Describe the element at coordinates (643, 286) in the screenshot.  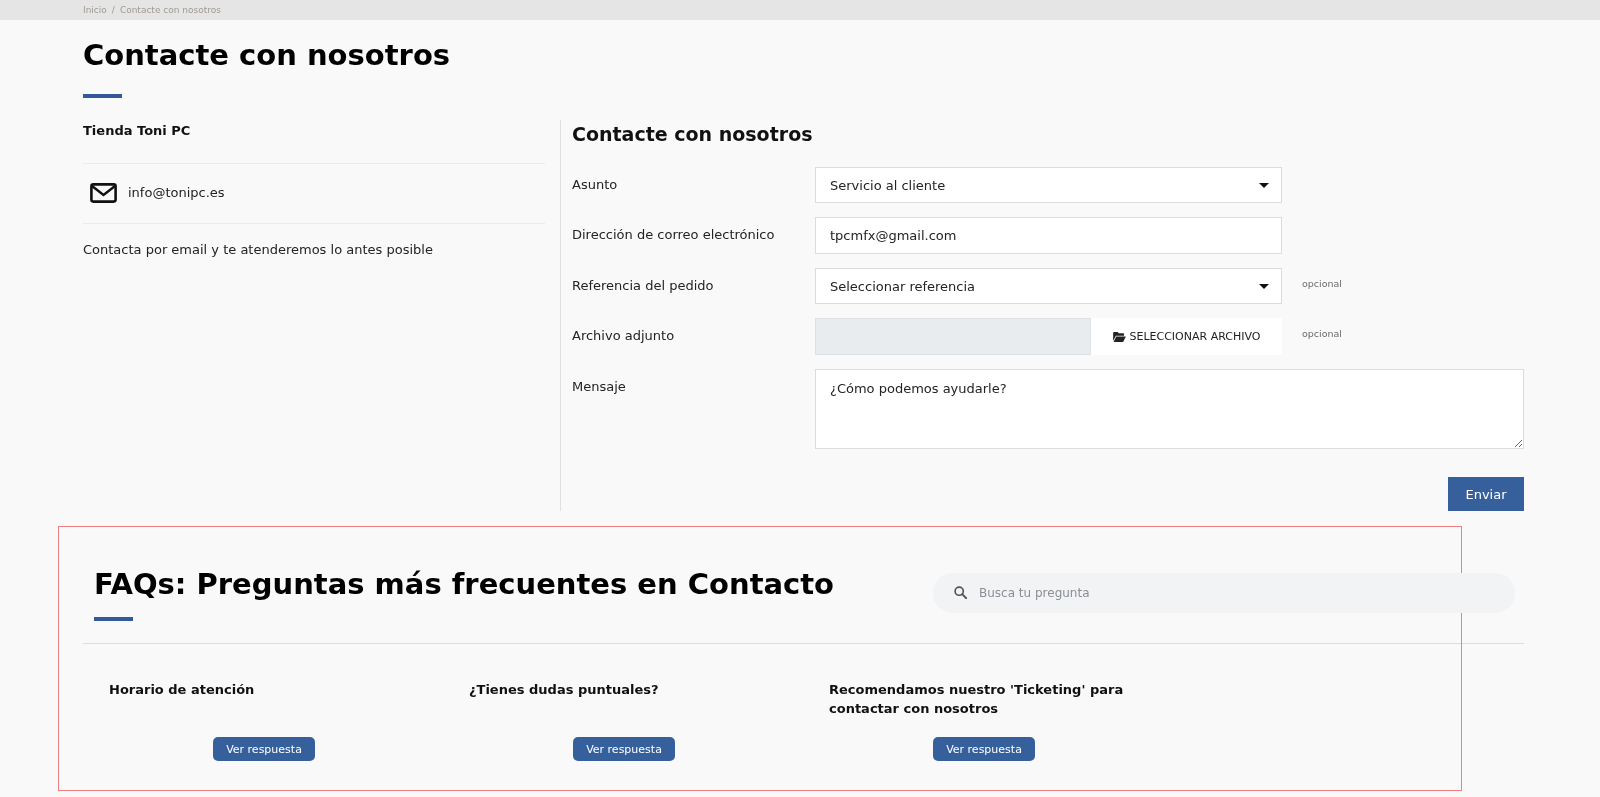
I see `field-label: Referencia del pedido` at that location.